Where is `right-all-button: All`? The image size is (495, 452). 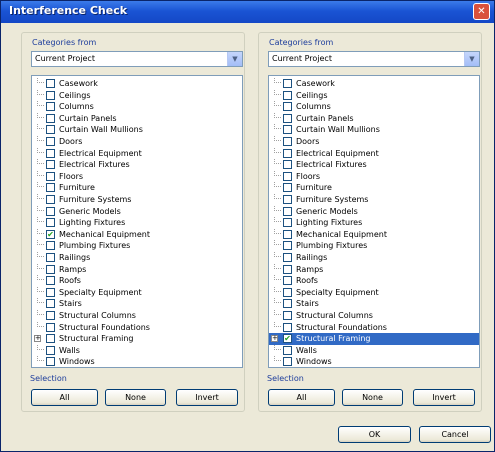 right-all-button: All is located at coordinates (301, 397).